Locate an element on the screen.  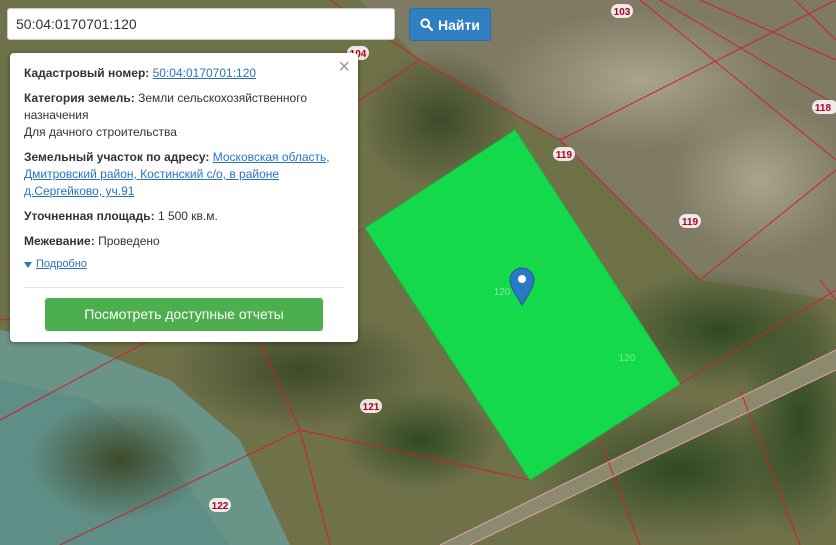
svg-text: 118 is located at coordinates (823, 108).